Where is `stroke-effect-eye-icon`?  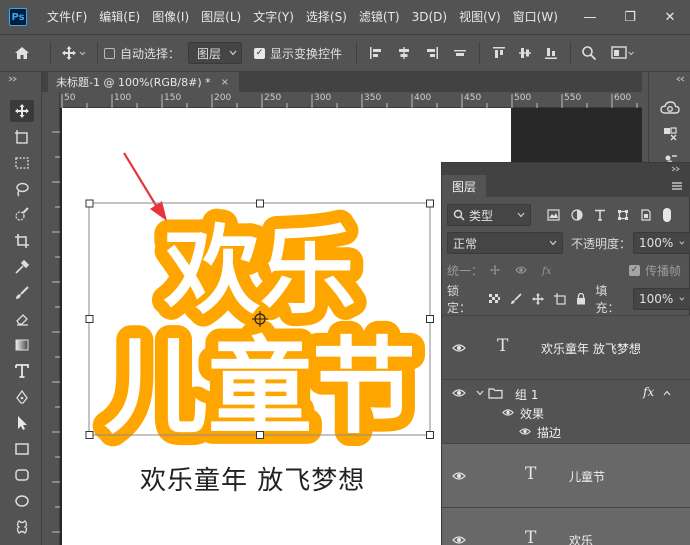 stroke-effect-eye-icon is located at coordinates (525, 431).